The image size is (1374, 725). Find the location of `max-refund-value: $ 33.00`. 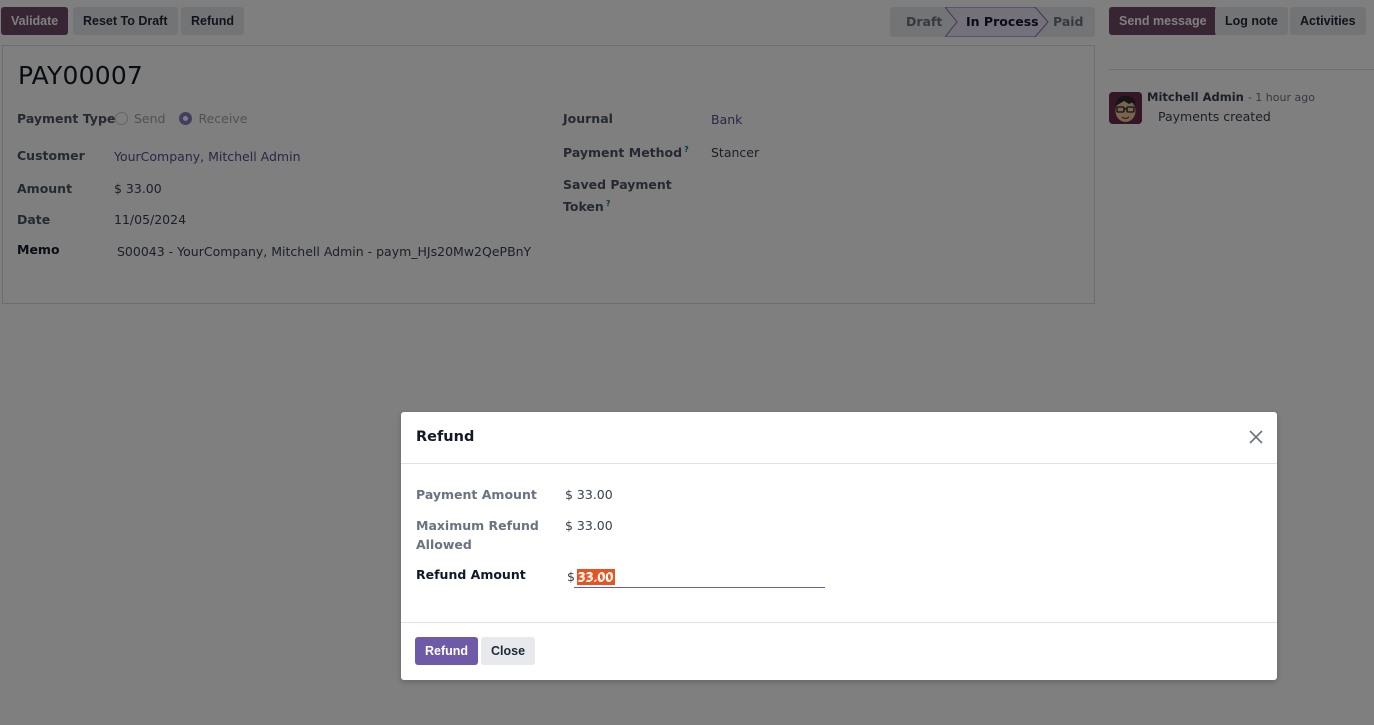

max-refund-value: $ 33.00 is located at coordinates (589, 525).